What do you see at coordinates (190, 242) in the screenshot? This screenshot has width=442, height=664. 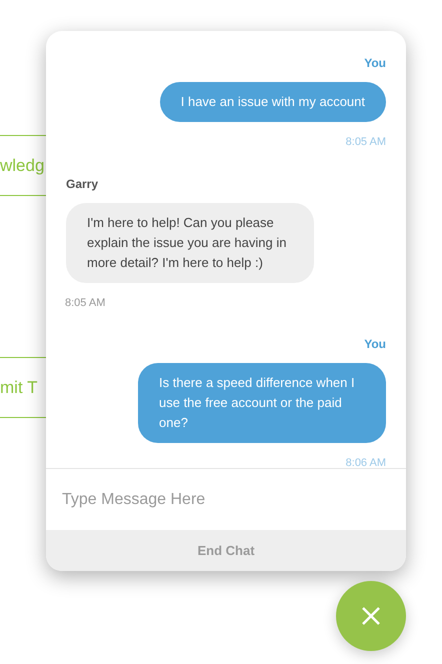 I see `message-bubble: I'm here to help! Can you please explain the issue you are having in more detail? I'm here to help :)` at bounding box center [190, 242].